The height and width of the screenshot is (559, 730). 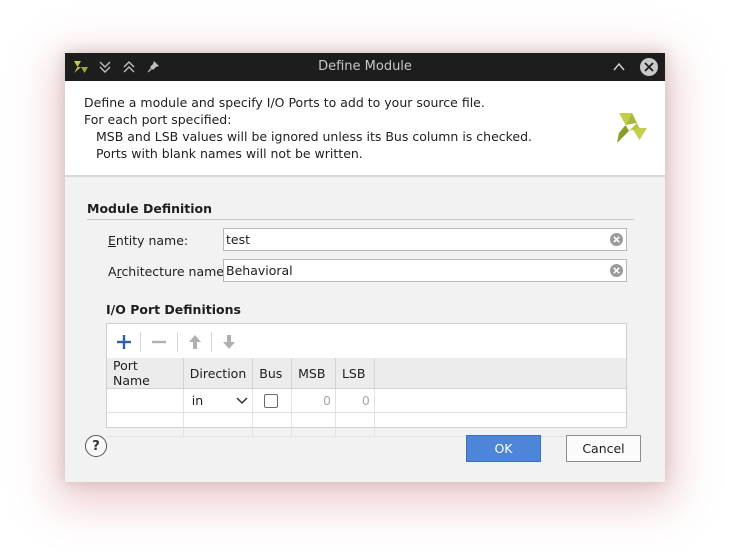 What do you see at coordinates (649, 67) in the screenshot?
I see `close-icon` at bounding box center [649, 67].